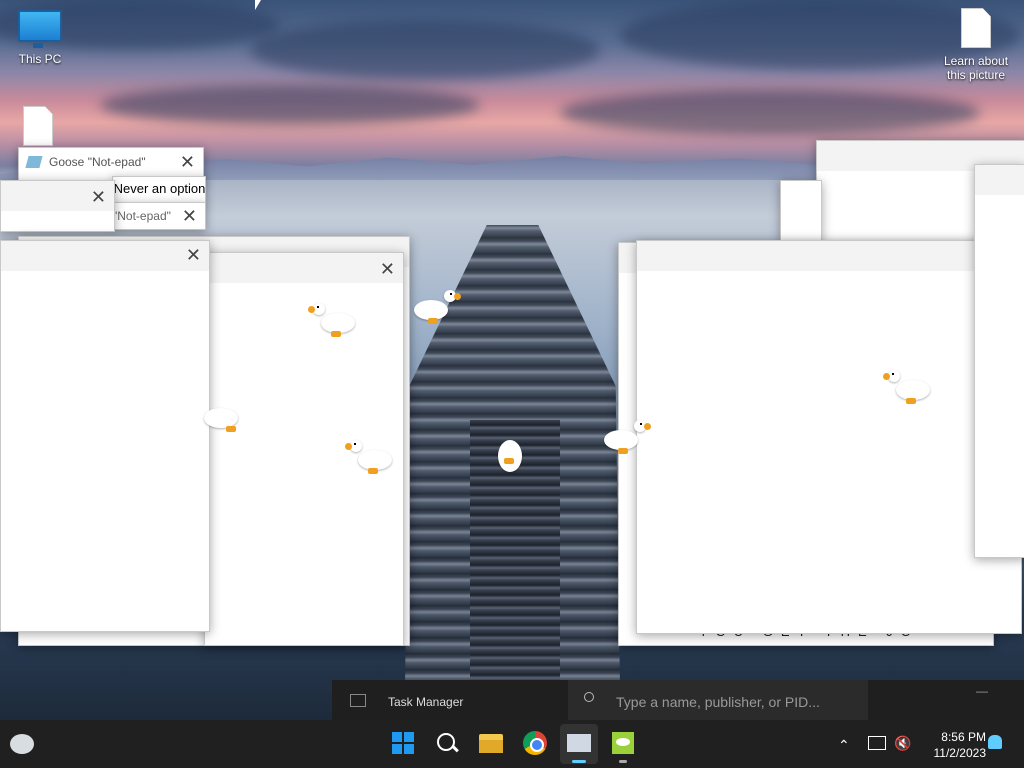 Image resolution: width=1024 pixels, height=768 pixels. I want to click on clock-date: 11/2/2023, so click(960, 753).